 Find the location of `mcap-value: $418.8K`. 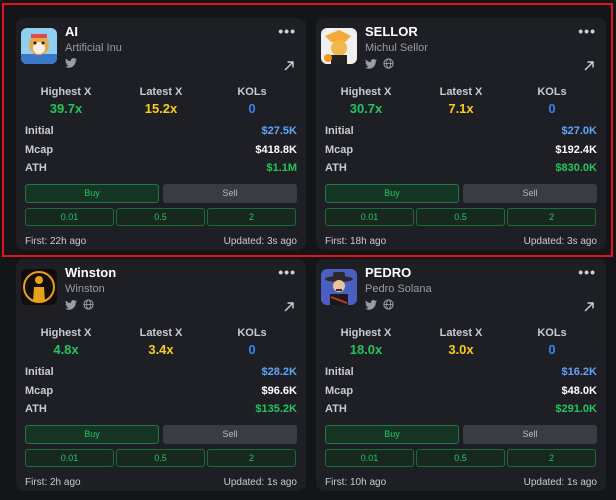

mcap-value: $418.8K is located at coordinates (276, 149).